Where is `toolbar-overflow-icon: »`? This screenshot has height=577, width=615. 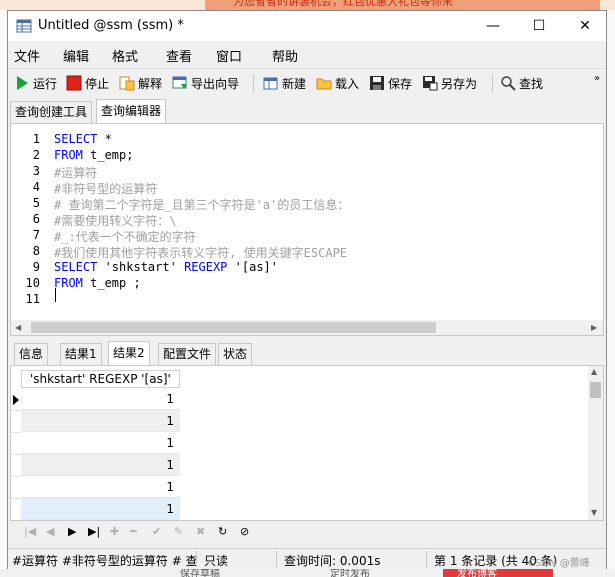
toolbar-overflow-icon: » is located at coordinates (597, 78).